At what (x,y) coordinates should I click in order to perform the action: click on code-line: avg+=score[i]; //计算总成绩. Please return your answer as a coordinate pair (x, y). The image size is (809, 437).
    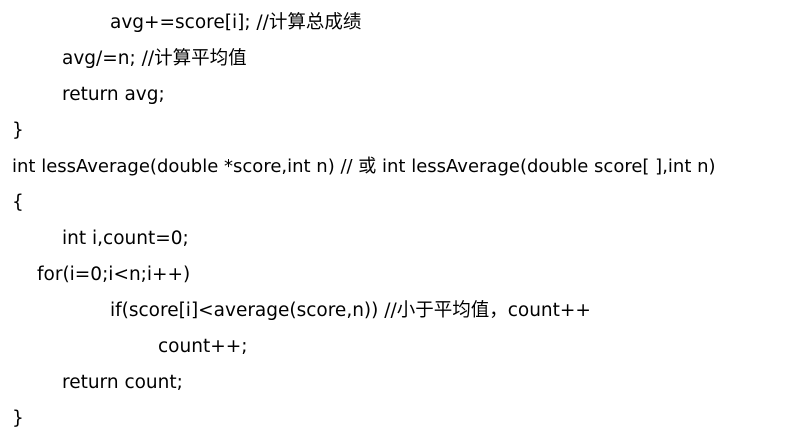
    Looking at the image, I should click on (236, 22).